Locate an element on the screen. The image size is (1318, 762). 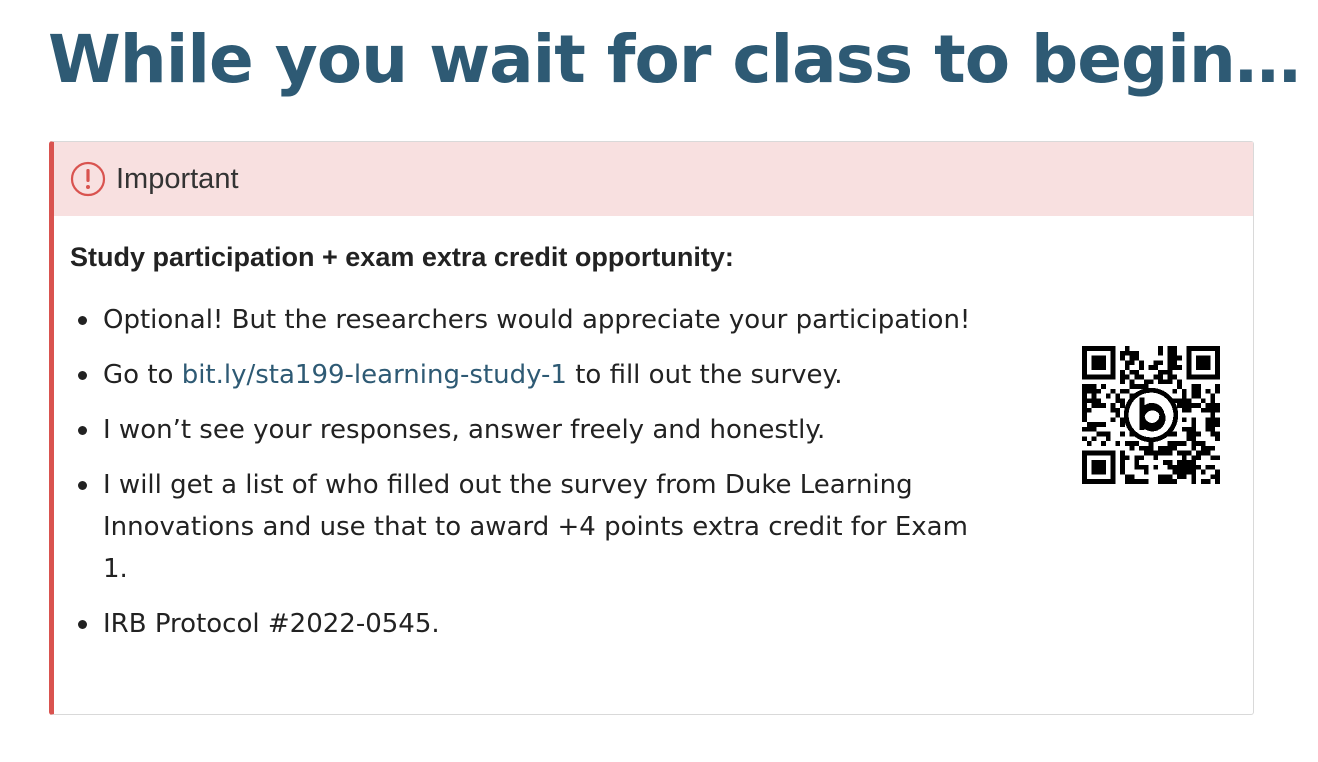
survey-link: bit.ly/sta199-learning-study-1 is located at coordinates (374, 375).